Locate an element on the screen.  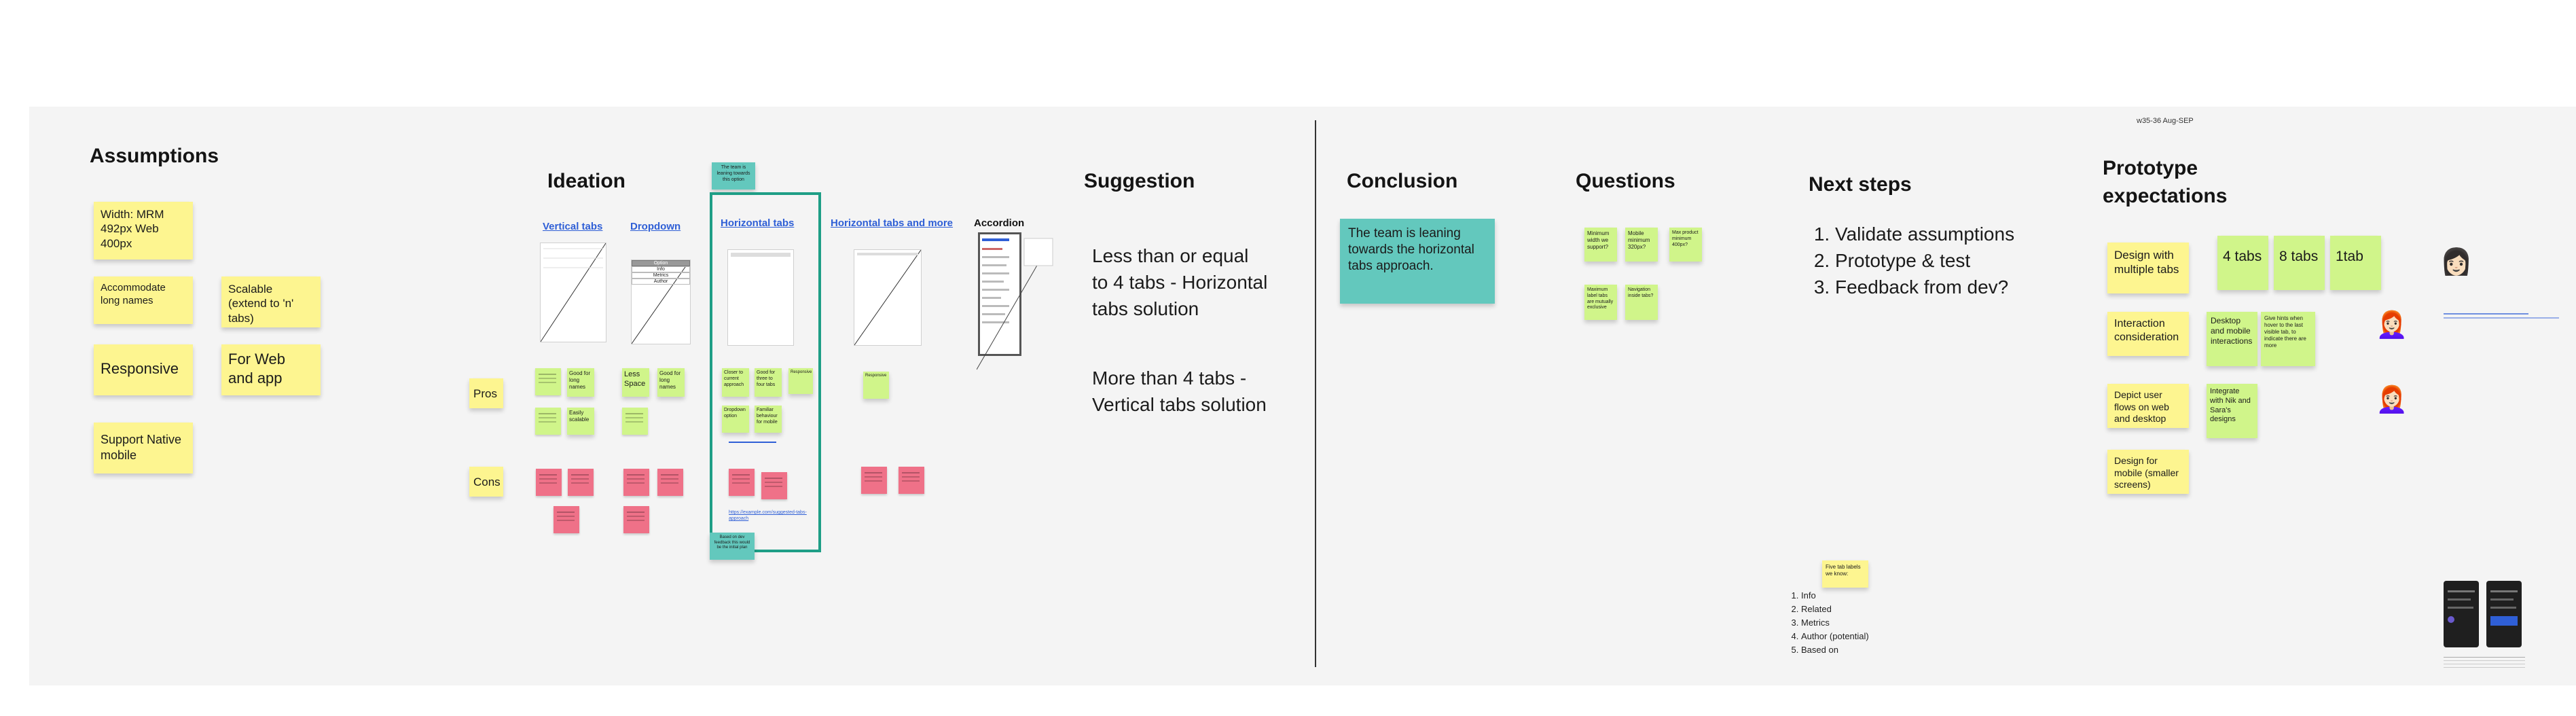
next-step-item: Validate assumptions is located at coordinates (1924, 234).